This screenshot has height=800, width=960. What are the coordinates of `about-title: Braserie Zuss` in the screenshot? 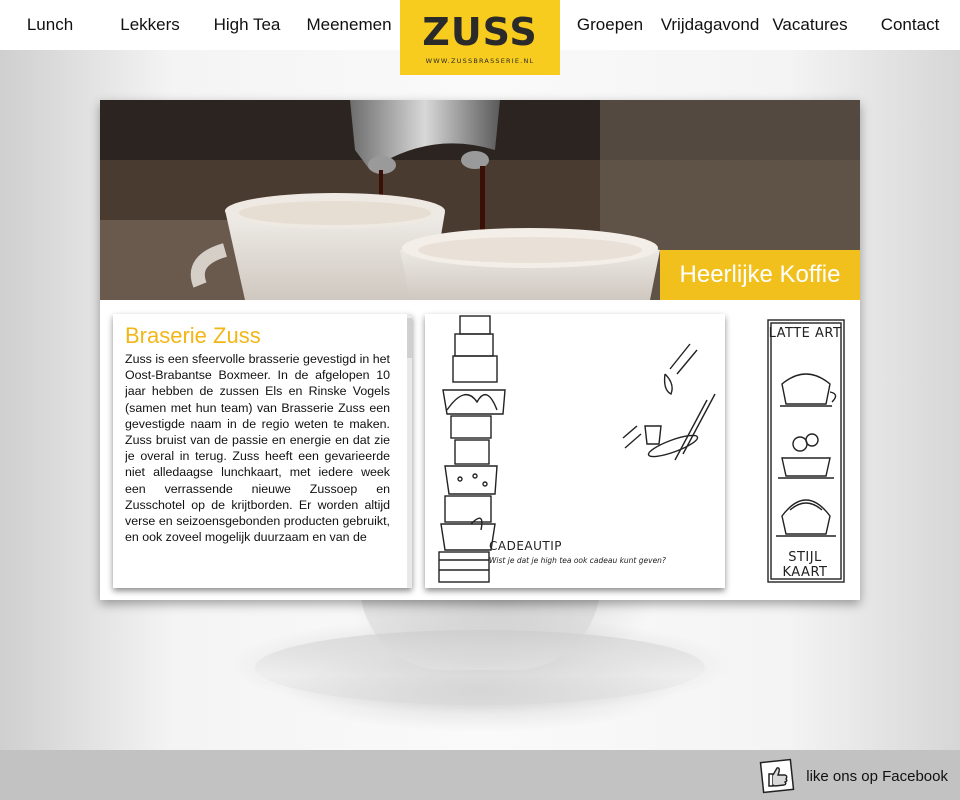 It's located at (193, 335).